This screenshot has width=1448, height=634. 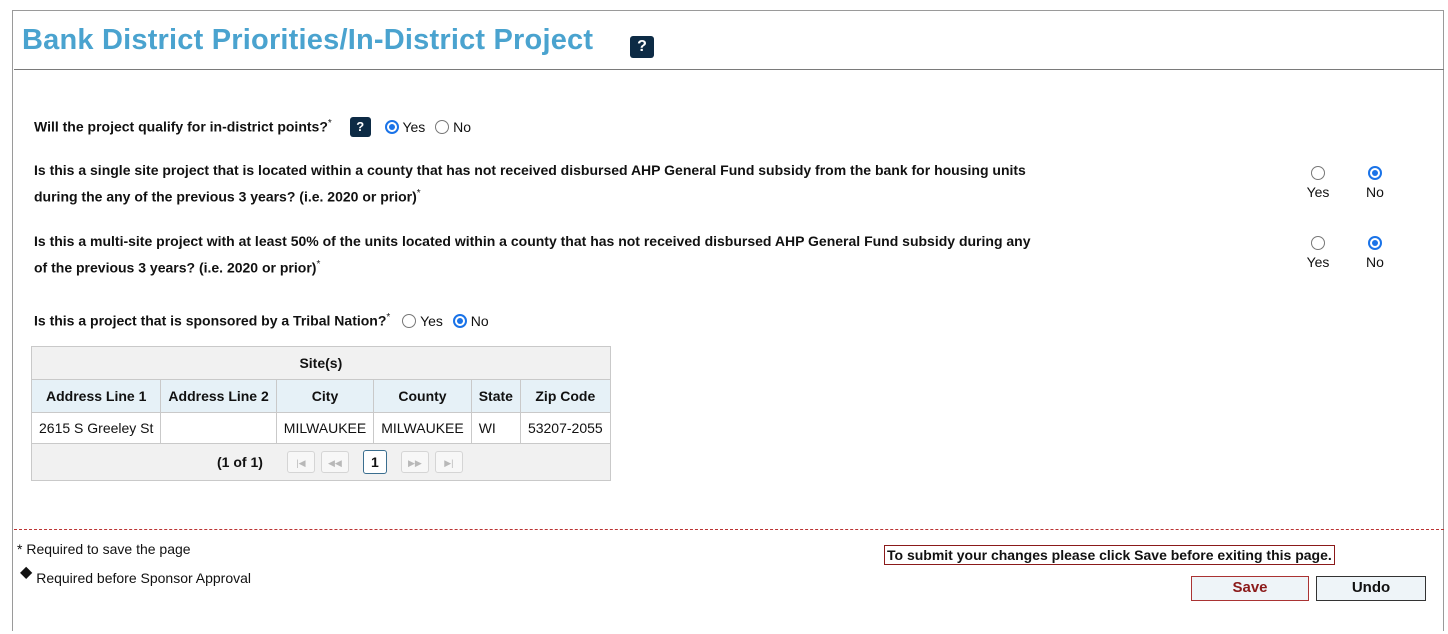 What do you see at coordinates (360, 126) in the screenshot?
I see `question-help-icon: ?` at bounding box center [360, 126].